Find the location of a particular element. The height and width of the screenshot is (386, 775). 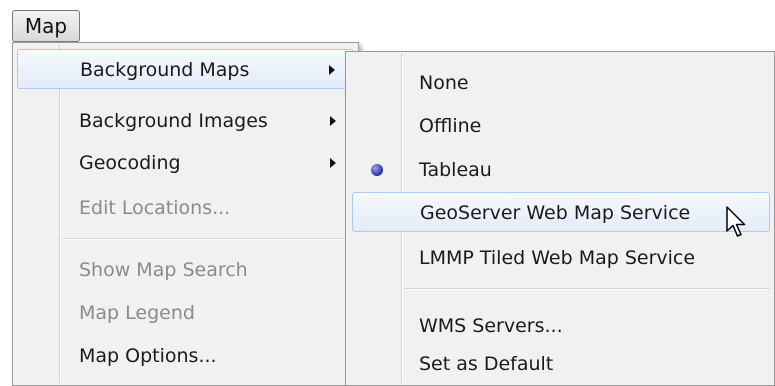

mouse-pointer-icon is located at coordinates (736, 221).